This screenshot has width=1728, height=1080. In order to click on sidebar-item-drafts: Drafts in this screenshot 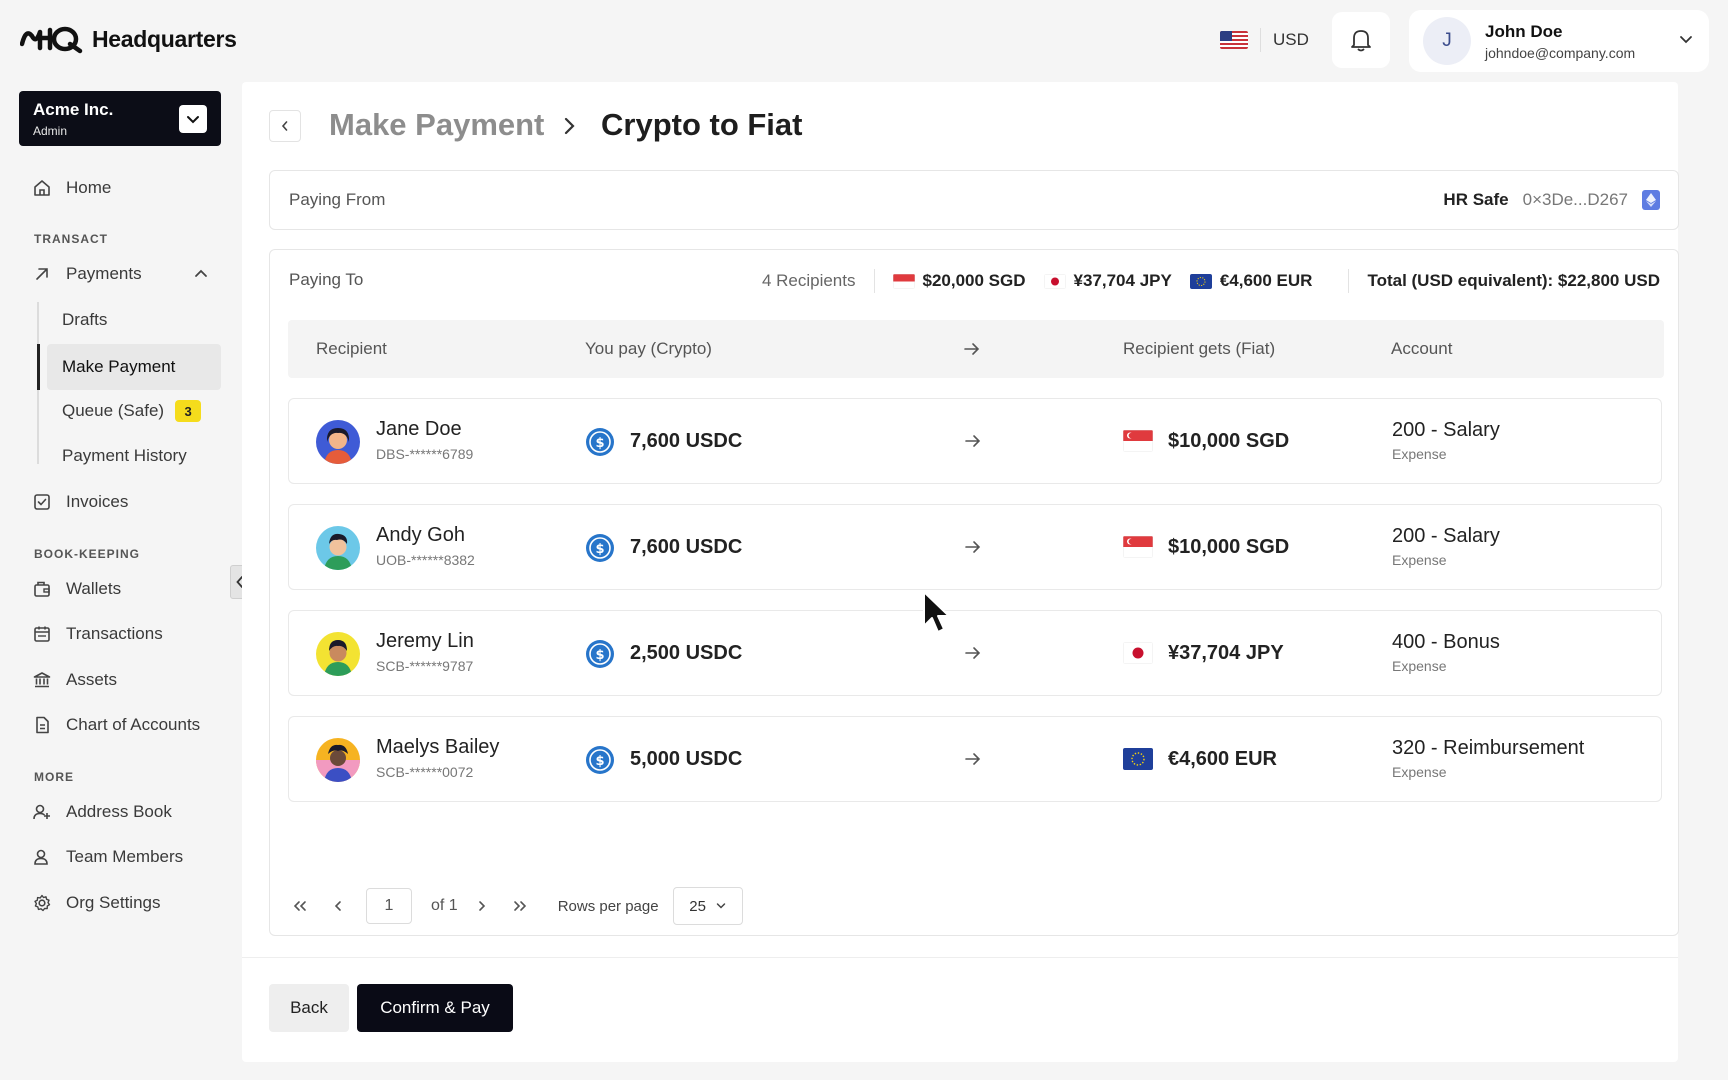, I will do `click(84, 320)`.